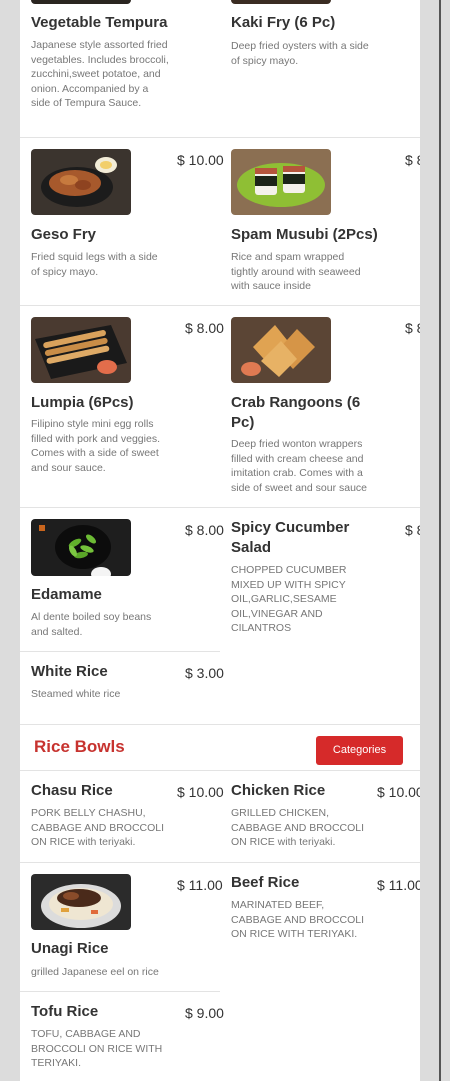 This screenshot has width=450, height=1081. What do you see at coordinates (204, 1013) in the screenshot?
I see `item-price: $ 9.00` at bounding box center [204, 1013].